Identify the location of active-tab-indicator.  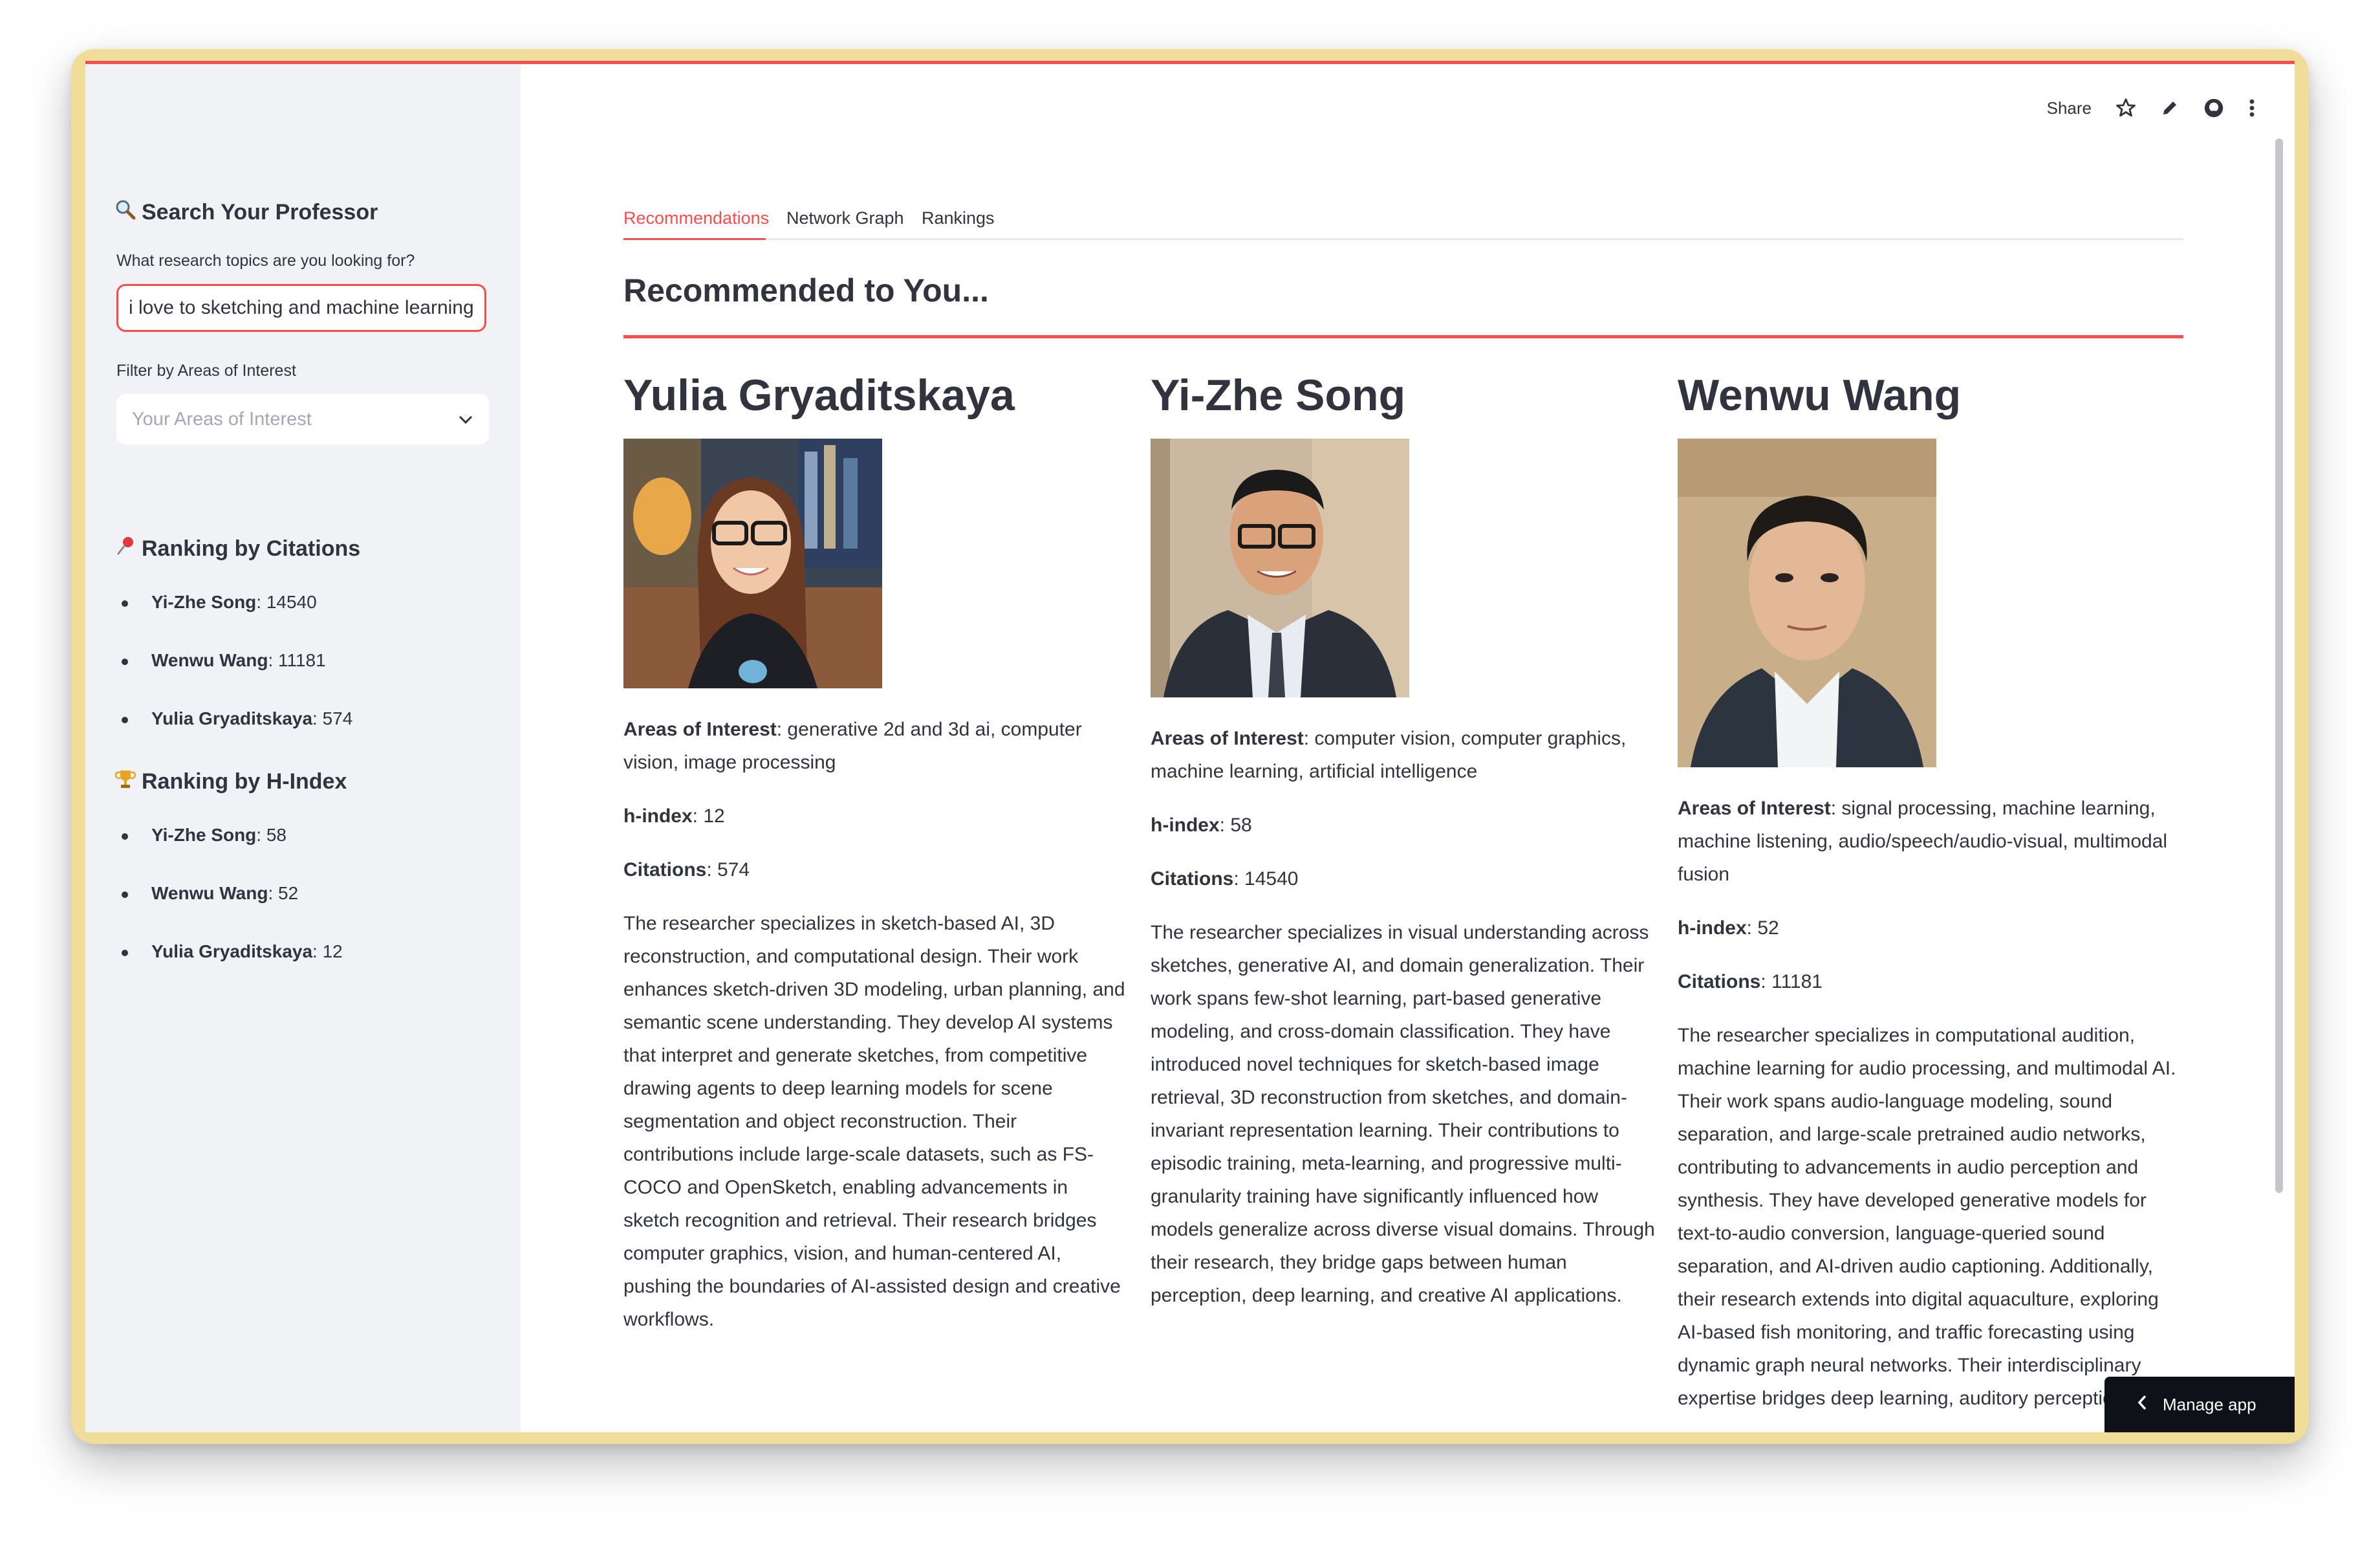
(694, 239).